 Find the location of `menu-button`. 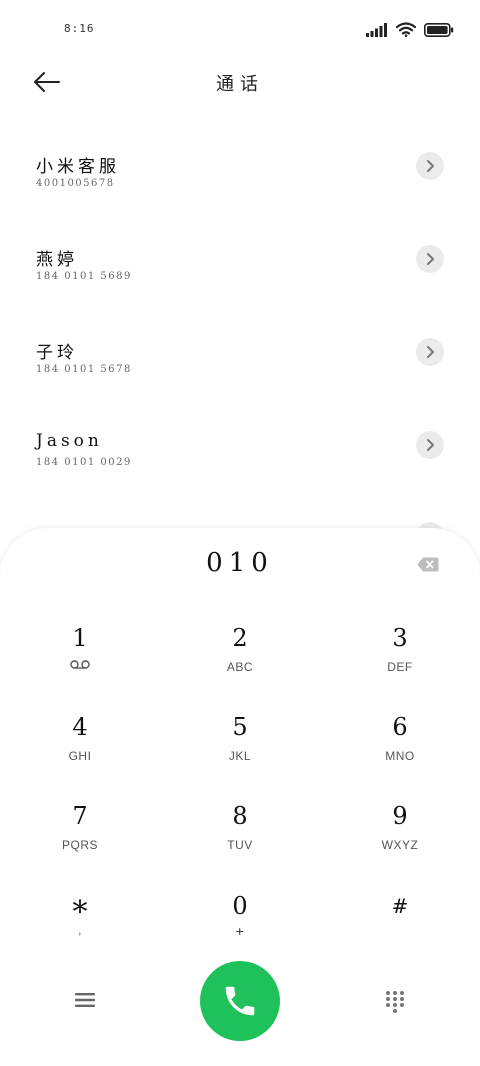

menu-button is located at coordinates (85, 1000).